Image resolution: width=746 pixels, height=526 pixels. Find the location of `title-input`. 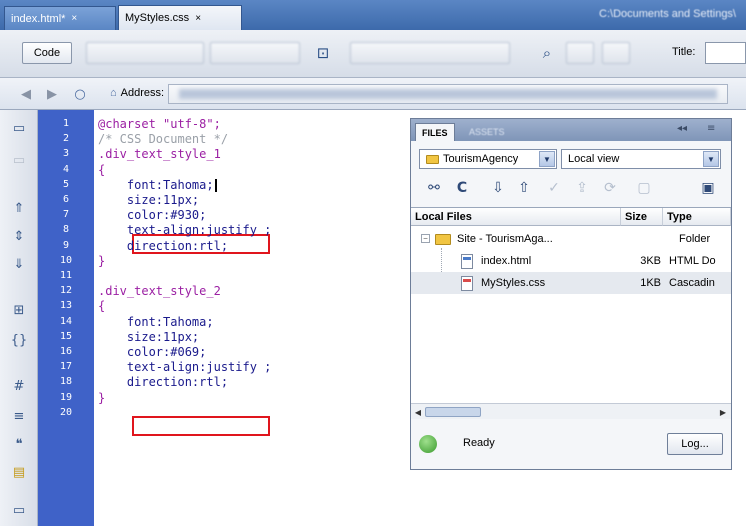

title-input is located at coordinates (725, 53).